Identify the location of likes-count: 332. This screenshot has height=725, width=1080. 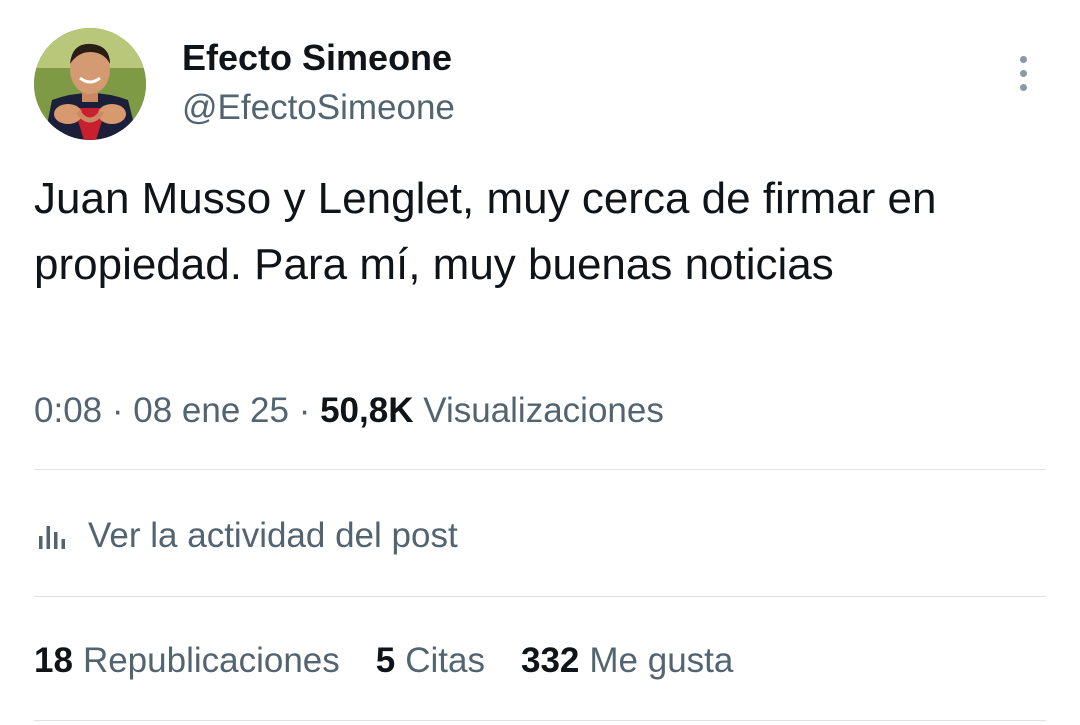
(550, 660).